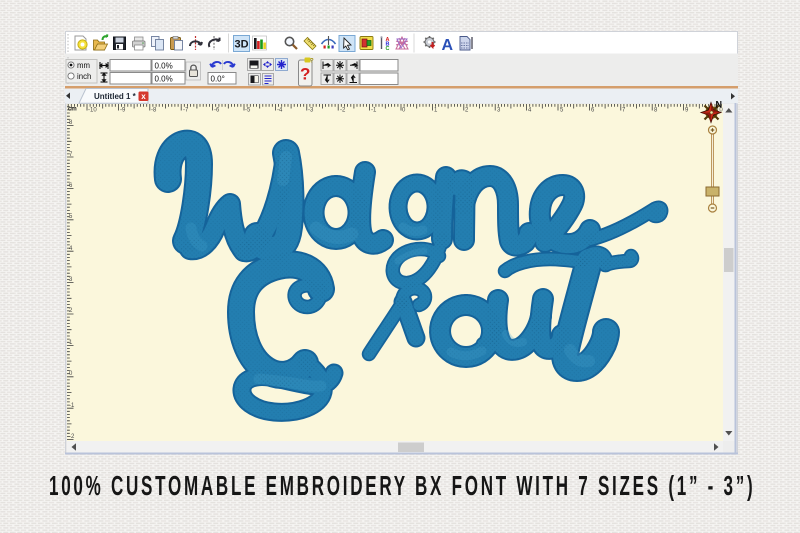 This screenshot has height=533, width=800. What do you see at coordinates (448, 45) in the screenshot?
I see `svg-text: A` at bounding box center [448, 45].